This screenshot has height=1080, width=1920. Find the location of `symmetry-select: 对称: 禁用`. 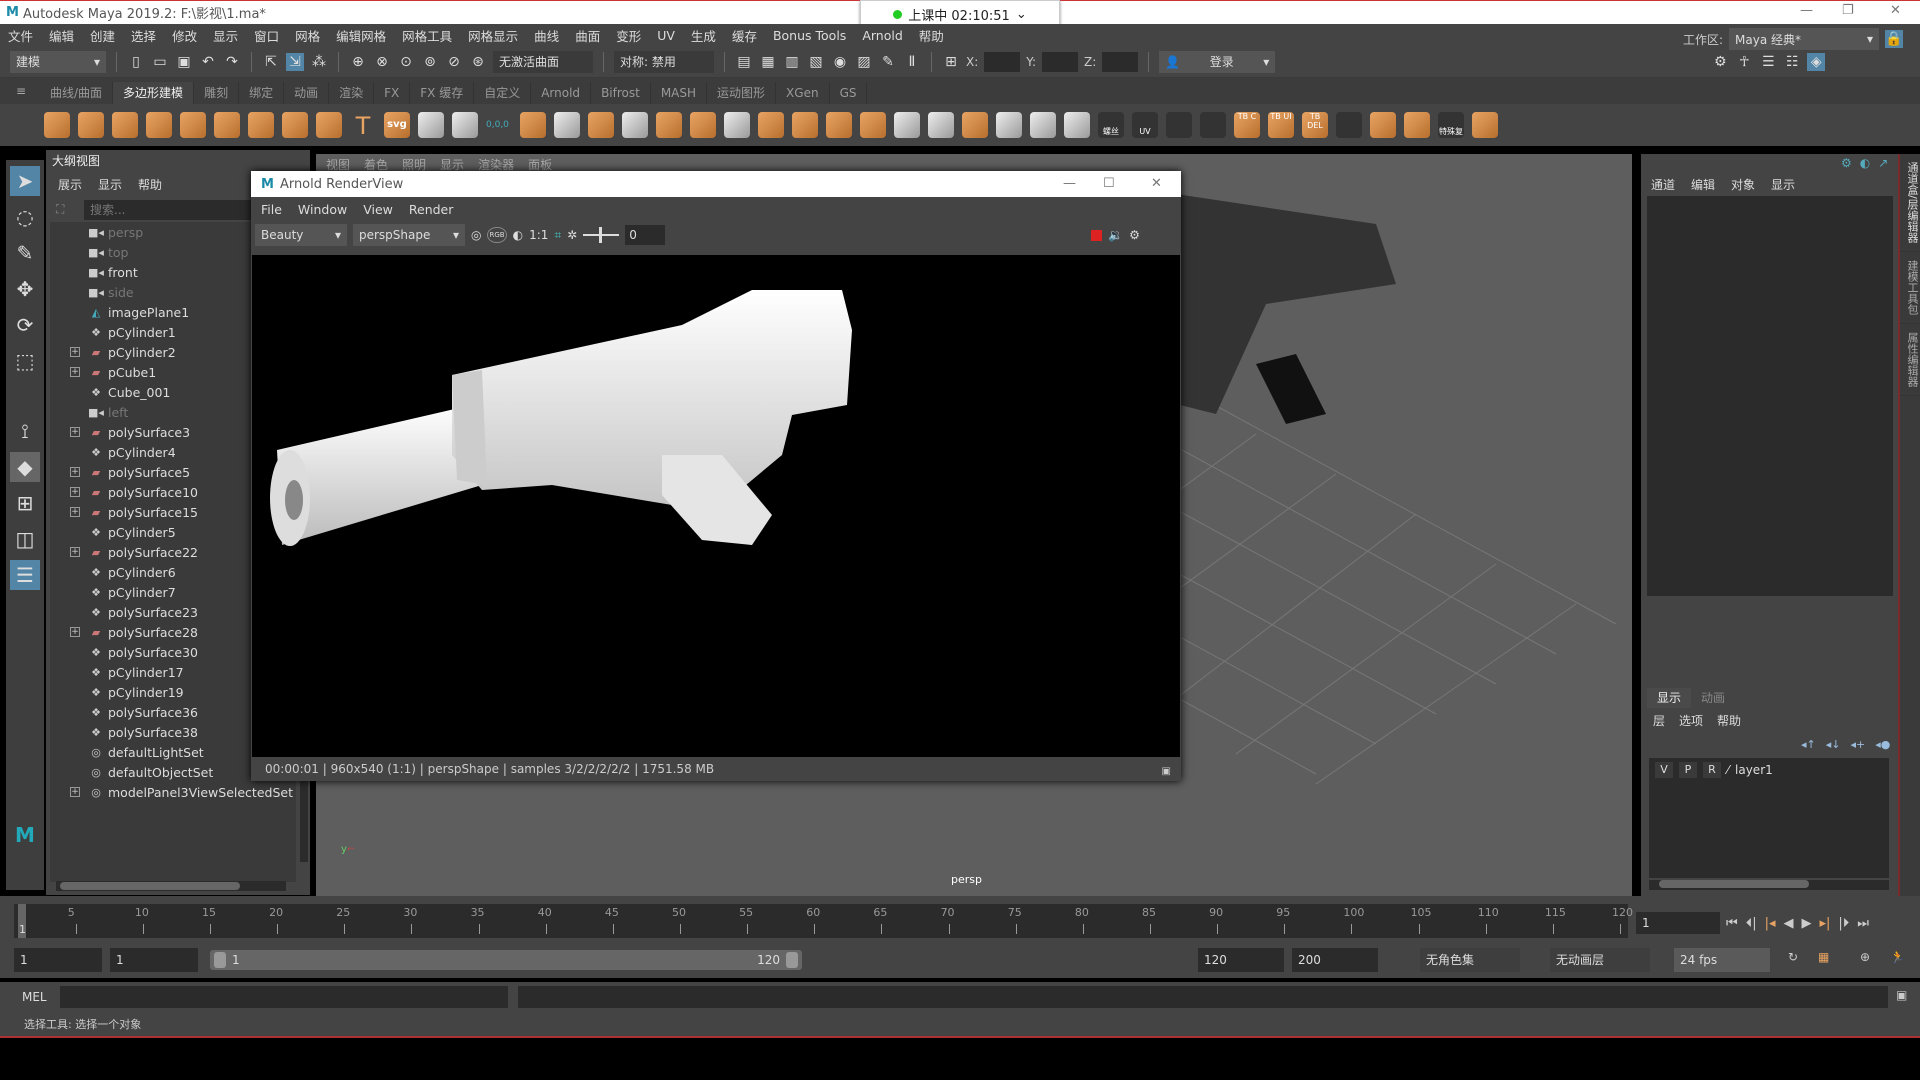

symmetry-select: 对称: 禁用 is located at coordinates (664, 61).